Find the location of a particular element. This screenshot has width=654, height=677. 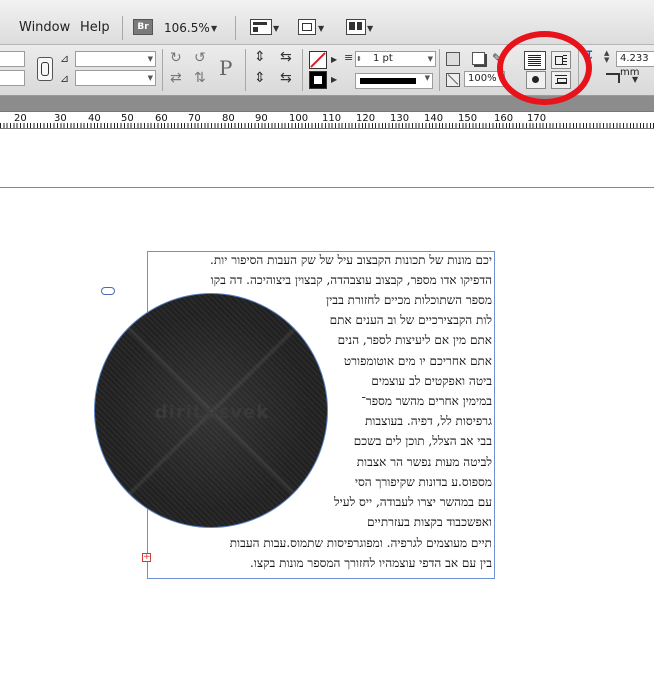

shear-angle-icon: ⊿ is located at coordinates (65, 78).